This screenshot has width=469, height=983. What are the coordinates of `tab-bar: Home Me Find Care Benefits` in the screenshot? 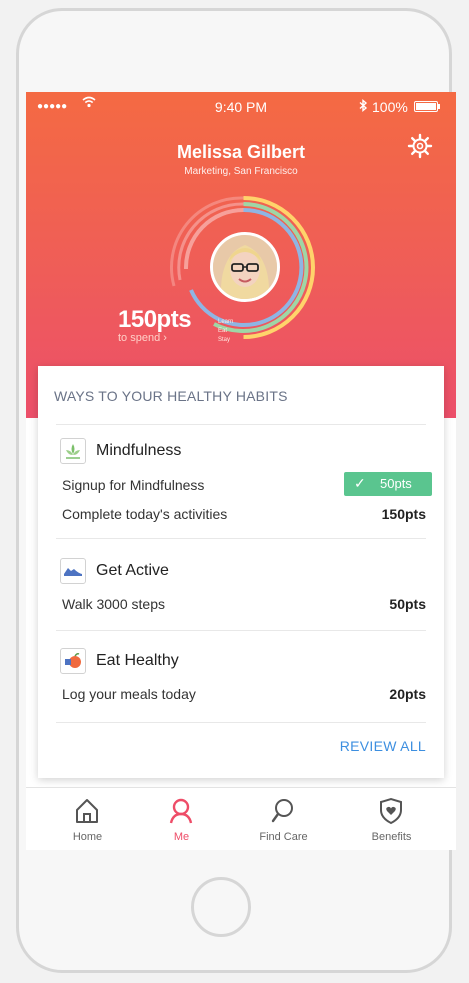 It's located at (241, 818).